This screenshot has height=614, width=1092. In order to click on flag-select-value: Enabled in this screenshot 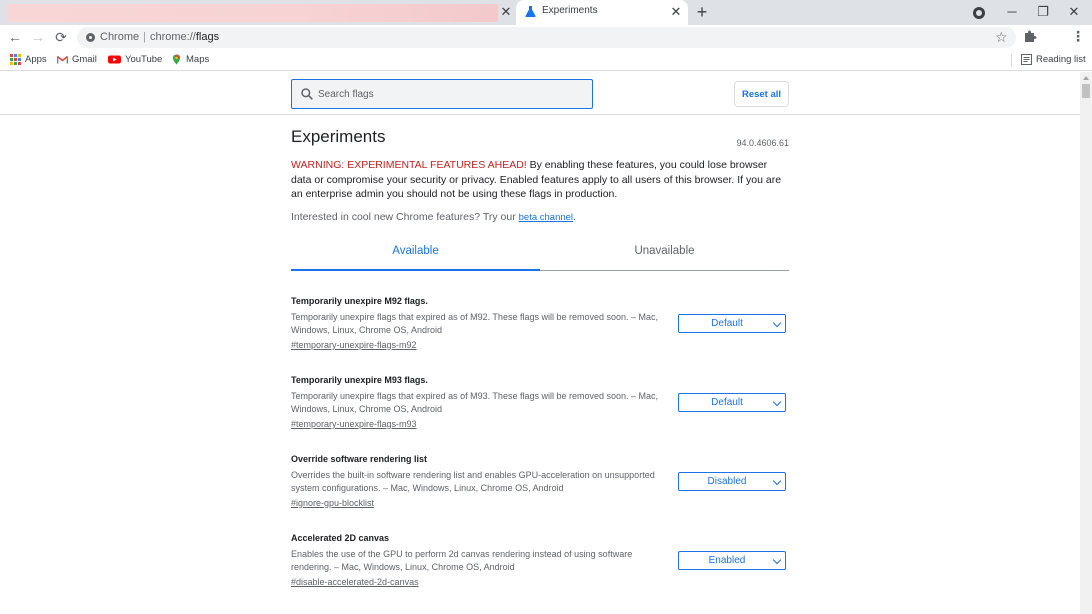, I will do `click(727, 560)`.